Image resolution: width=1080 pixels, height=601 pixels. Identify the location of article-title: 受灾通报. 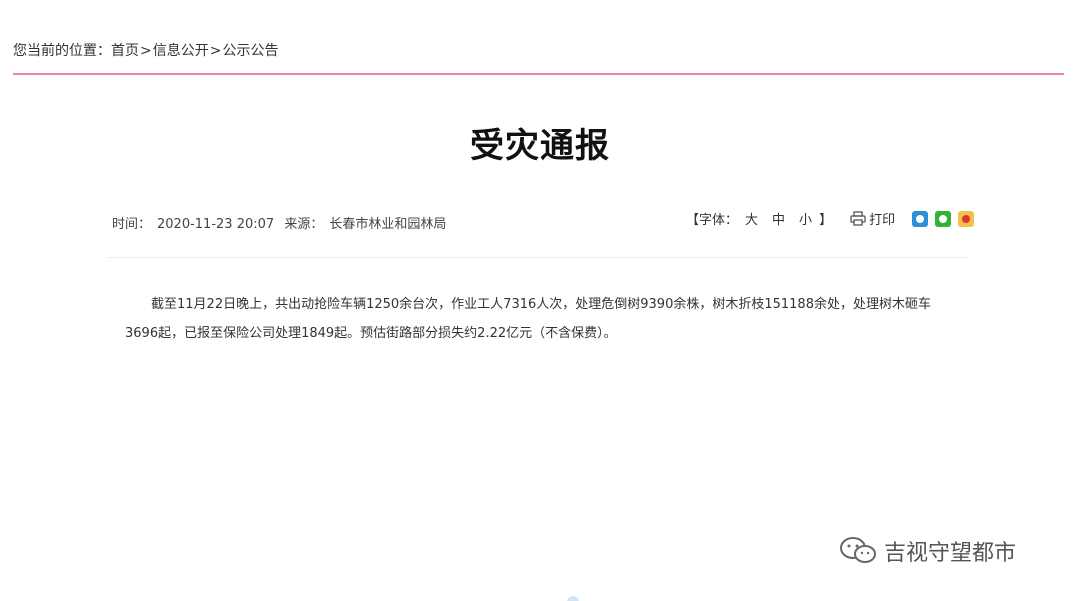
(540, 146).